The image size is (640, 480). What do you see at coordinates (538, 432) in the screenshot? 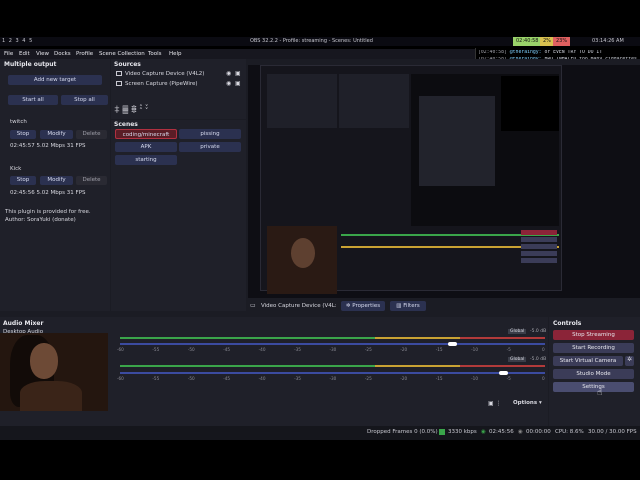
I see `record-time: 00:00:00` at bounding box center [538, 432].